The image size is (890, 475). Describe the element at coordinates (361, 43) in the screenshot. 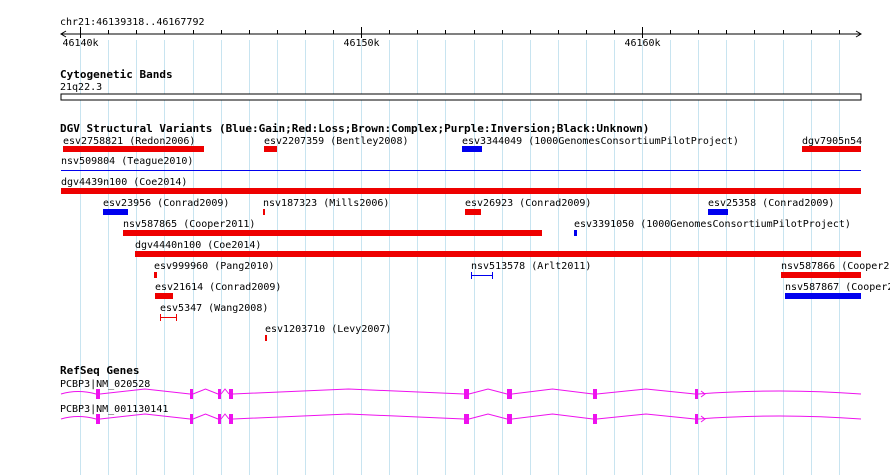

I see `ruler-tick-label: 46150k` at that location.